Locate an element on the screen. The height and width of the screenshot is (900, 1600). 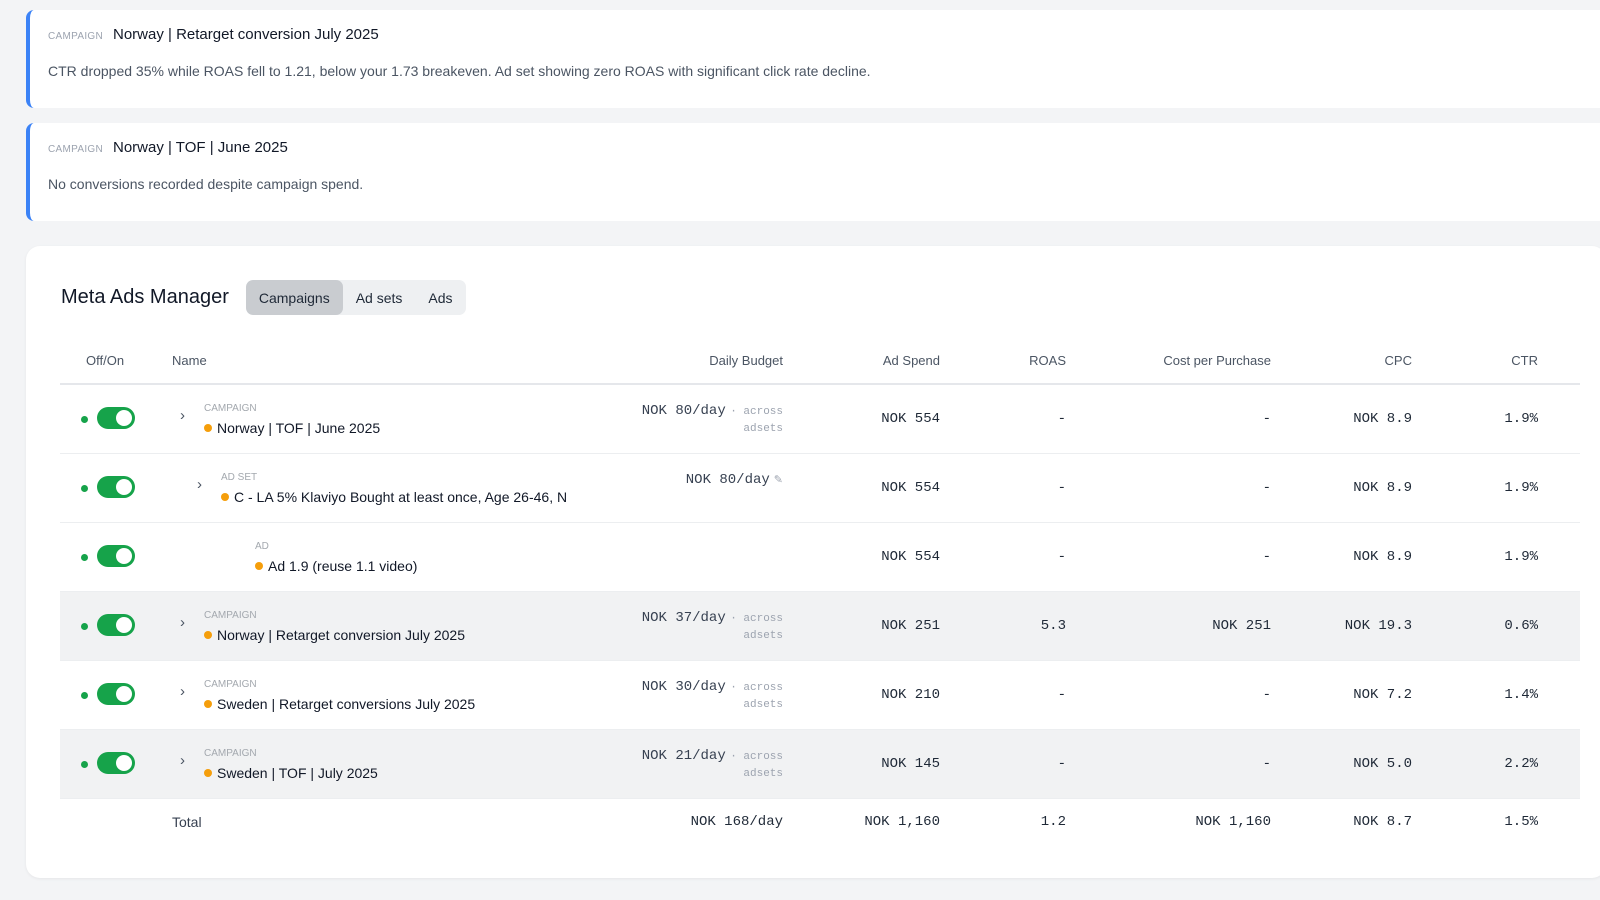
ctr: 2.2% is located at coordinates (1521, 764).